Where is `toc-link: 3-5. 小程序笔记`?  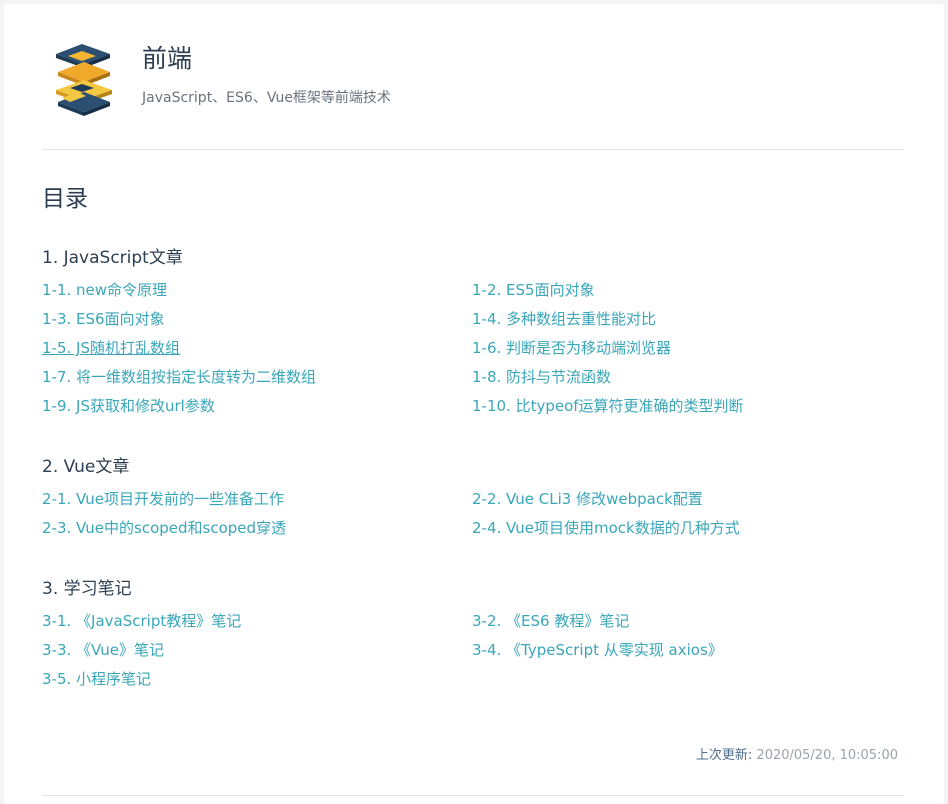 toc-link: 3-5. 小程序笔记 is located at coordinates (257, 679).